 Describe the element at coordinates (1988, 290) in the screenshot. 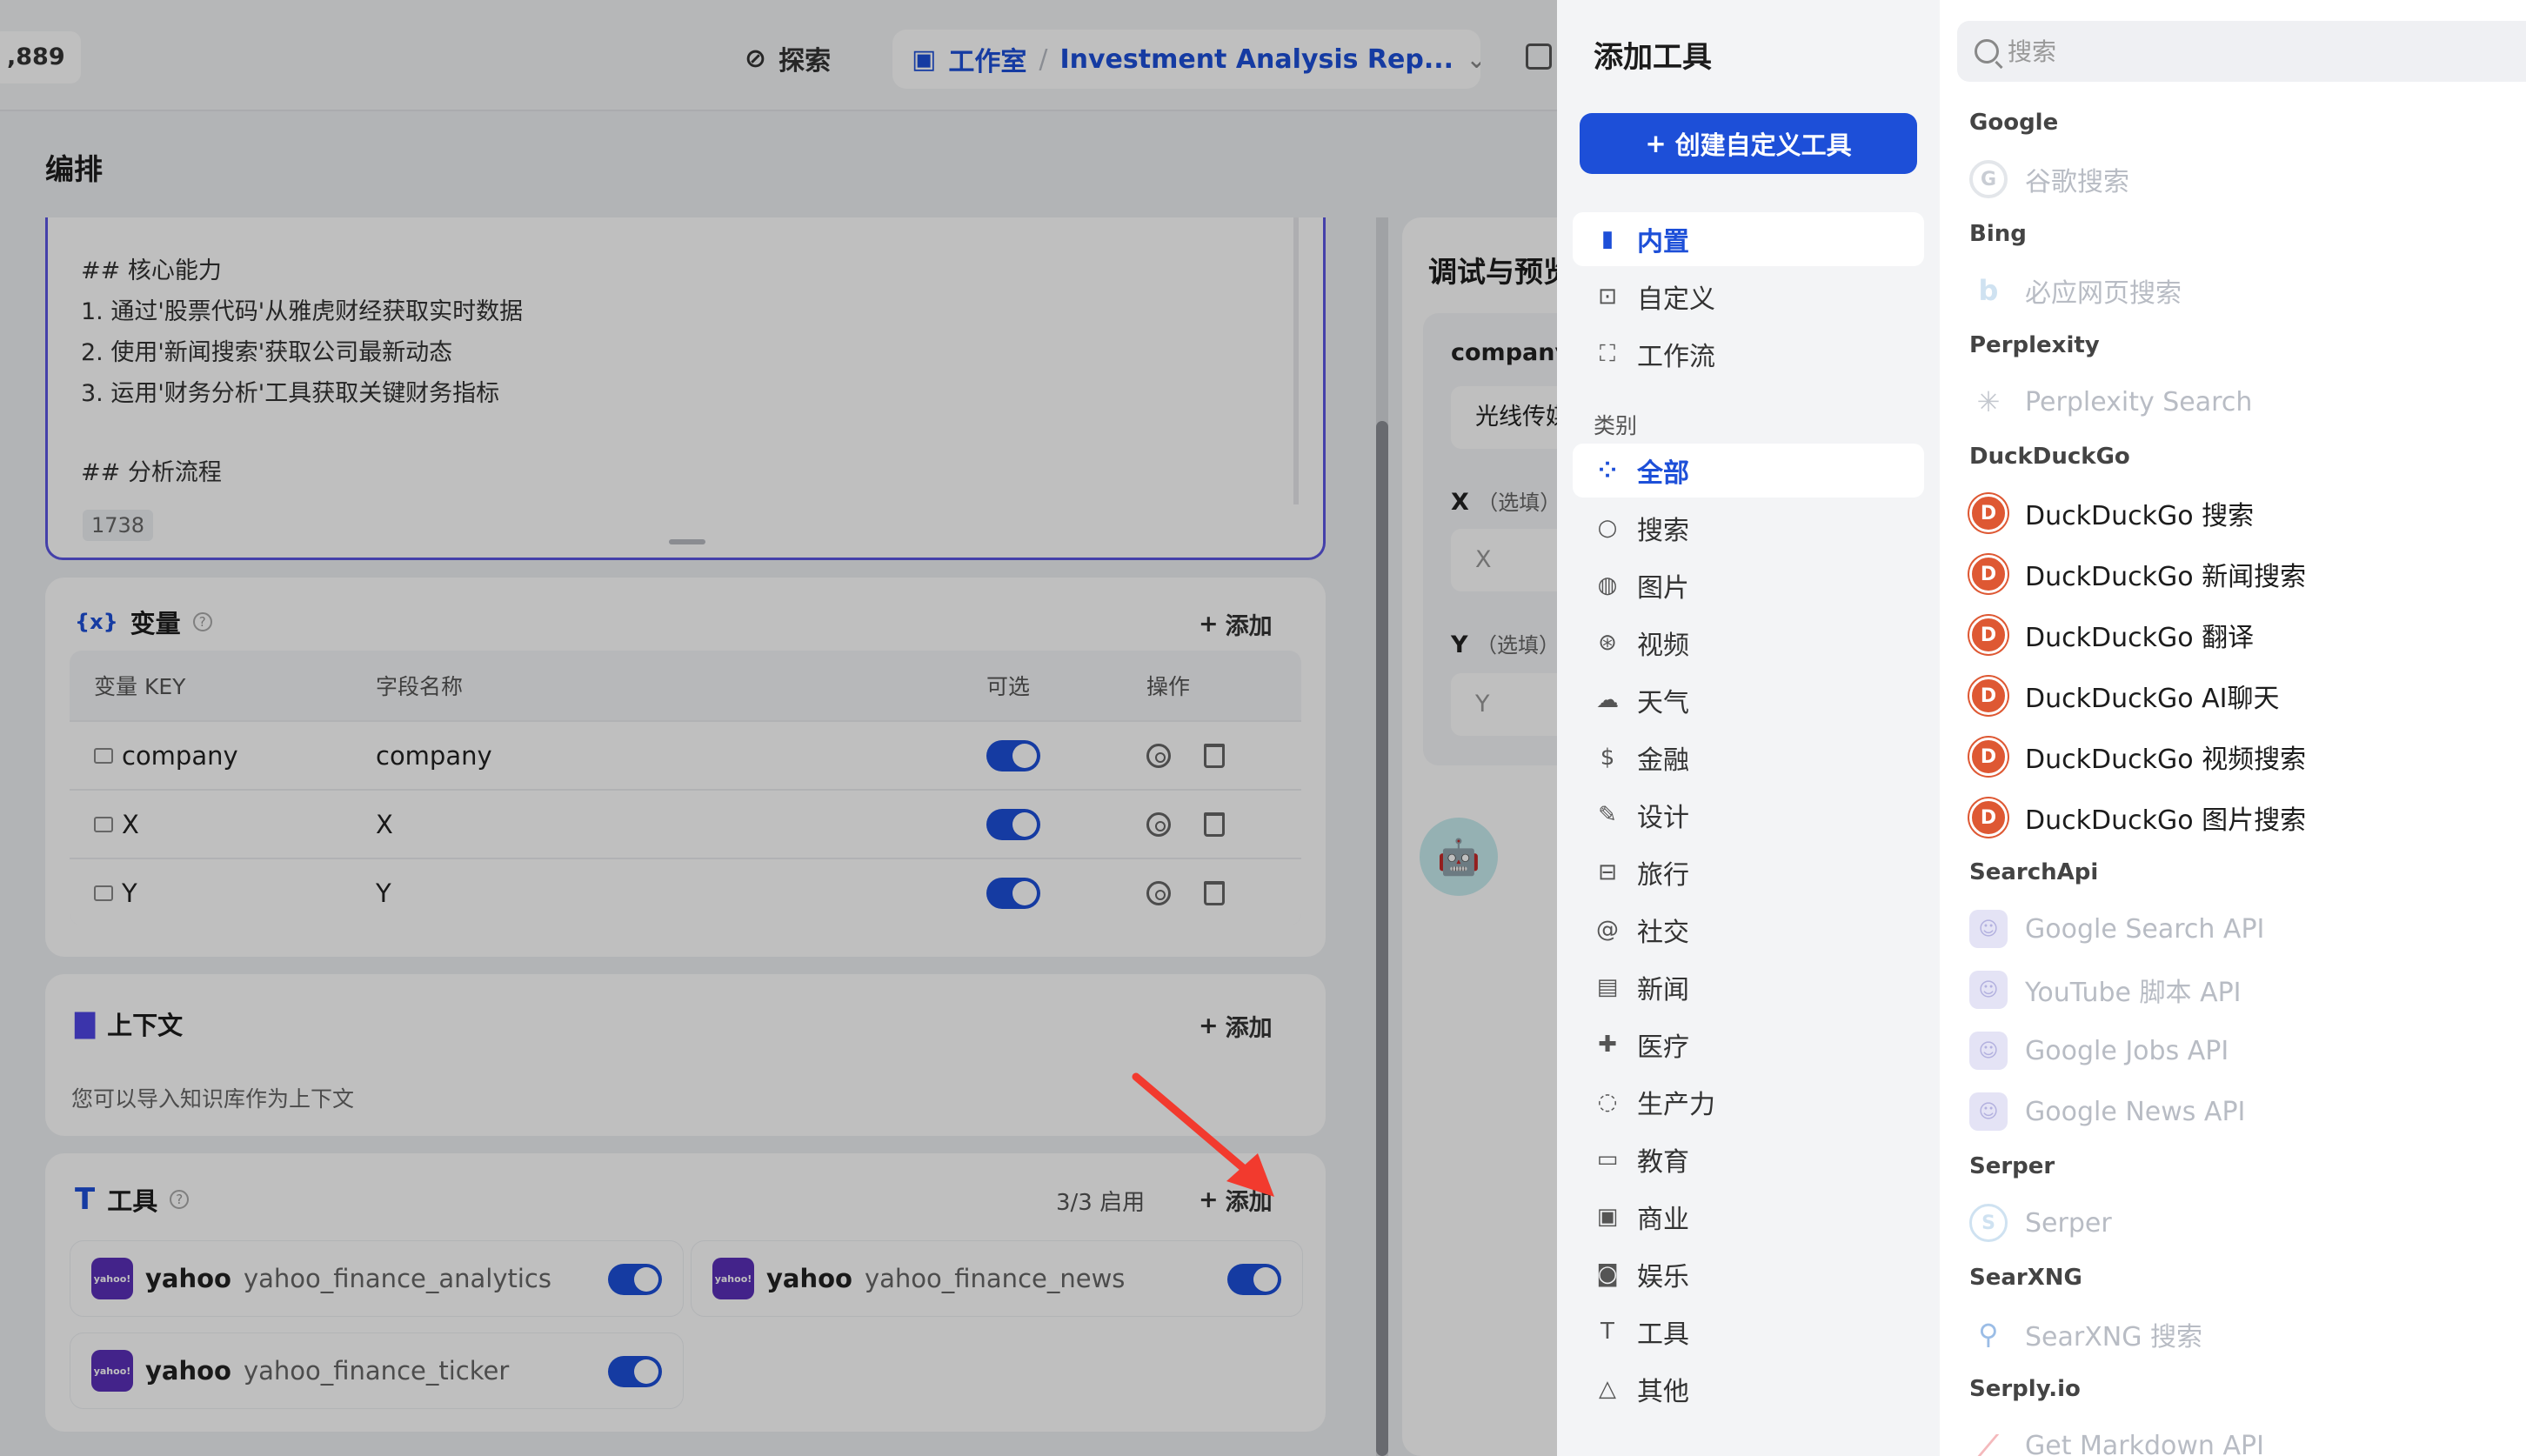

I see `bing-icon: b` at that location.